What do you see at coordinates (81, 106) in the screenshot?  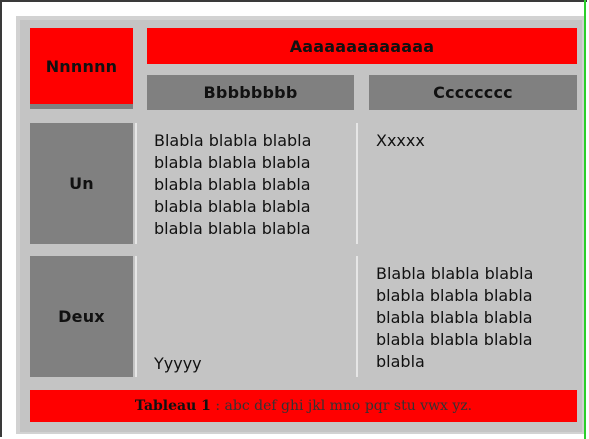 I see `corner-header-shadow` at bounding box center [81, 106].